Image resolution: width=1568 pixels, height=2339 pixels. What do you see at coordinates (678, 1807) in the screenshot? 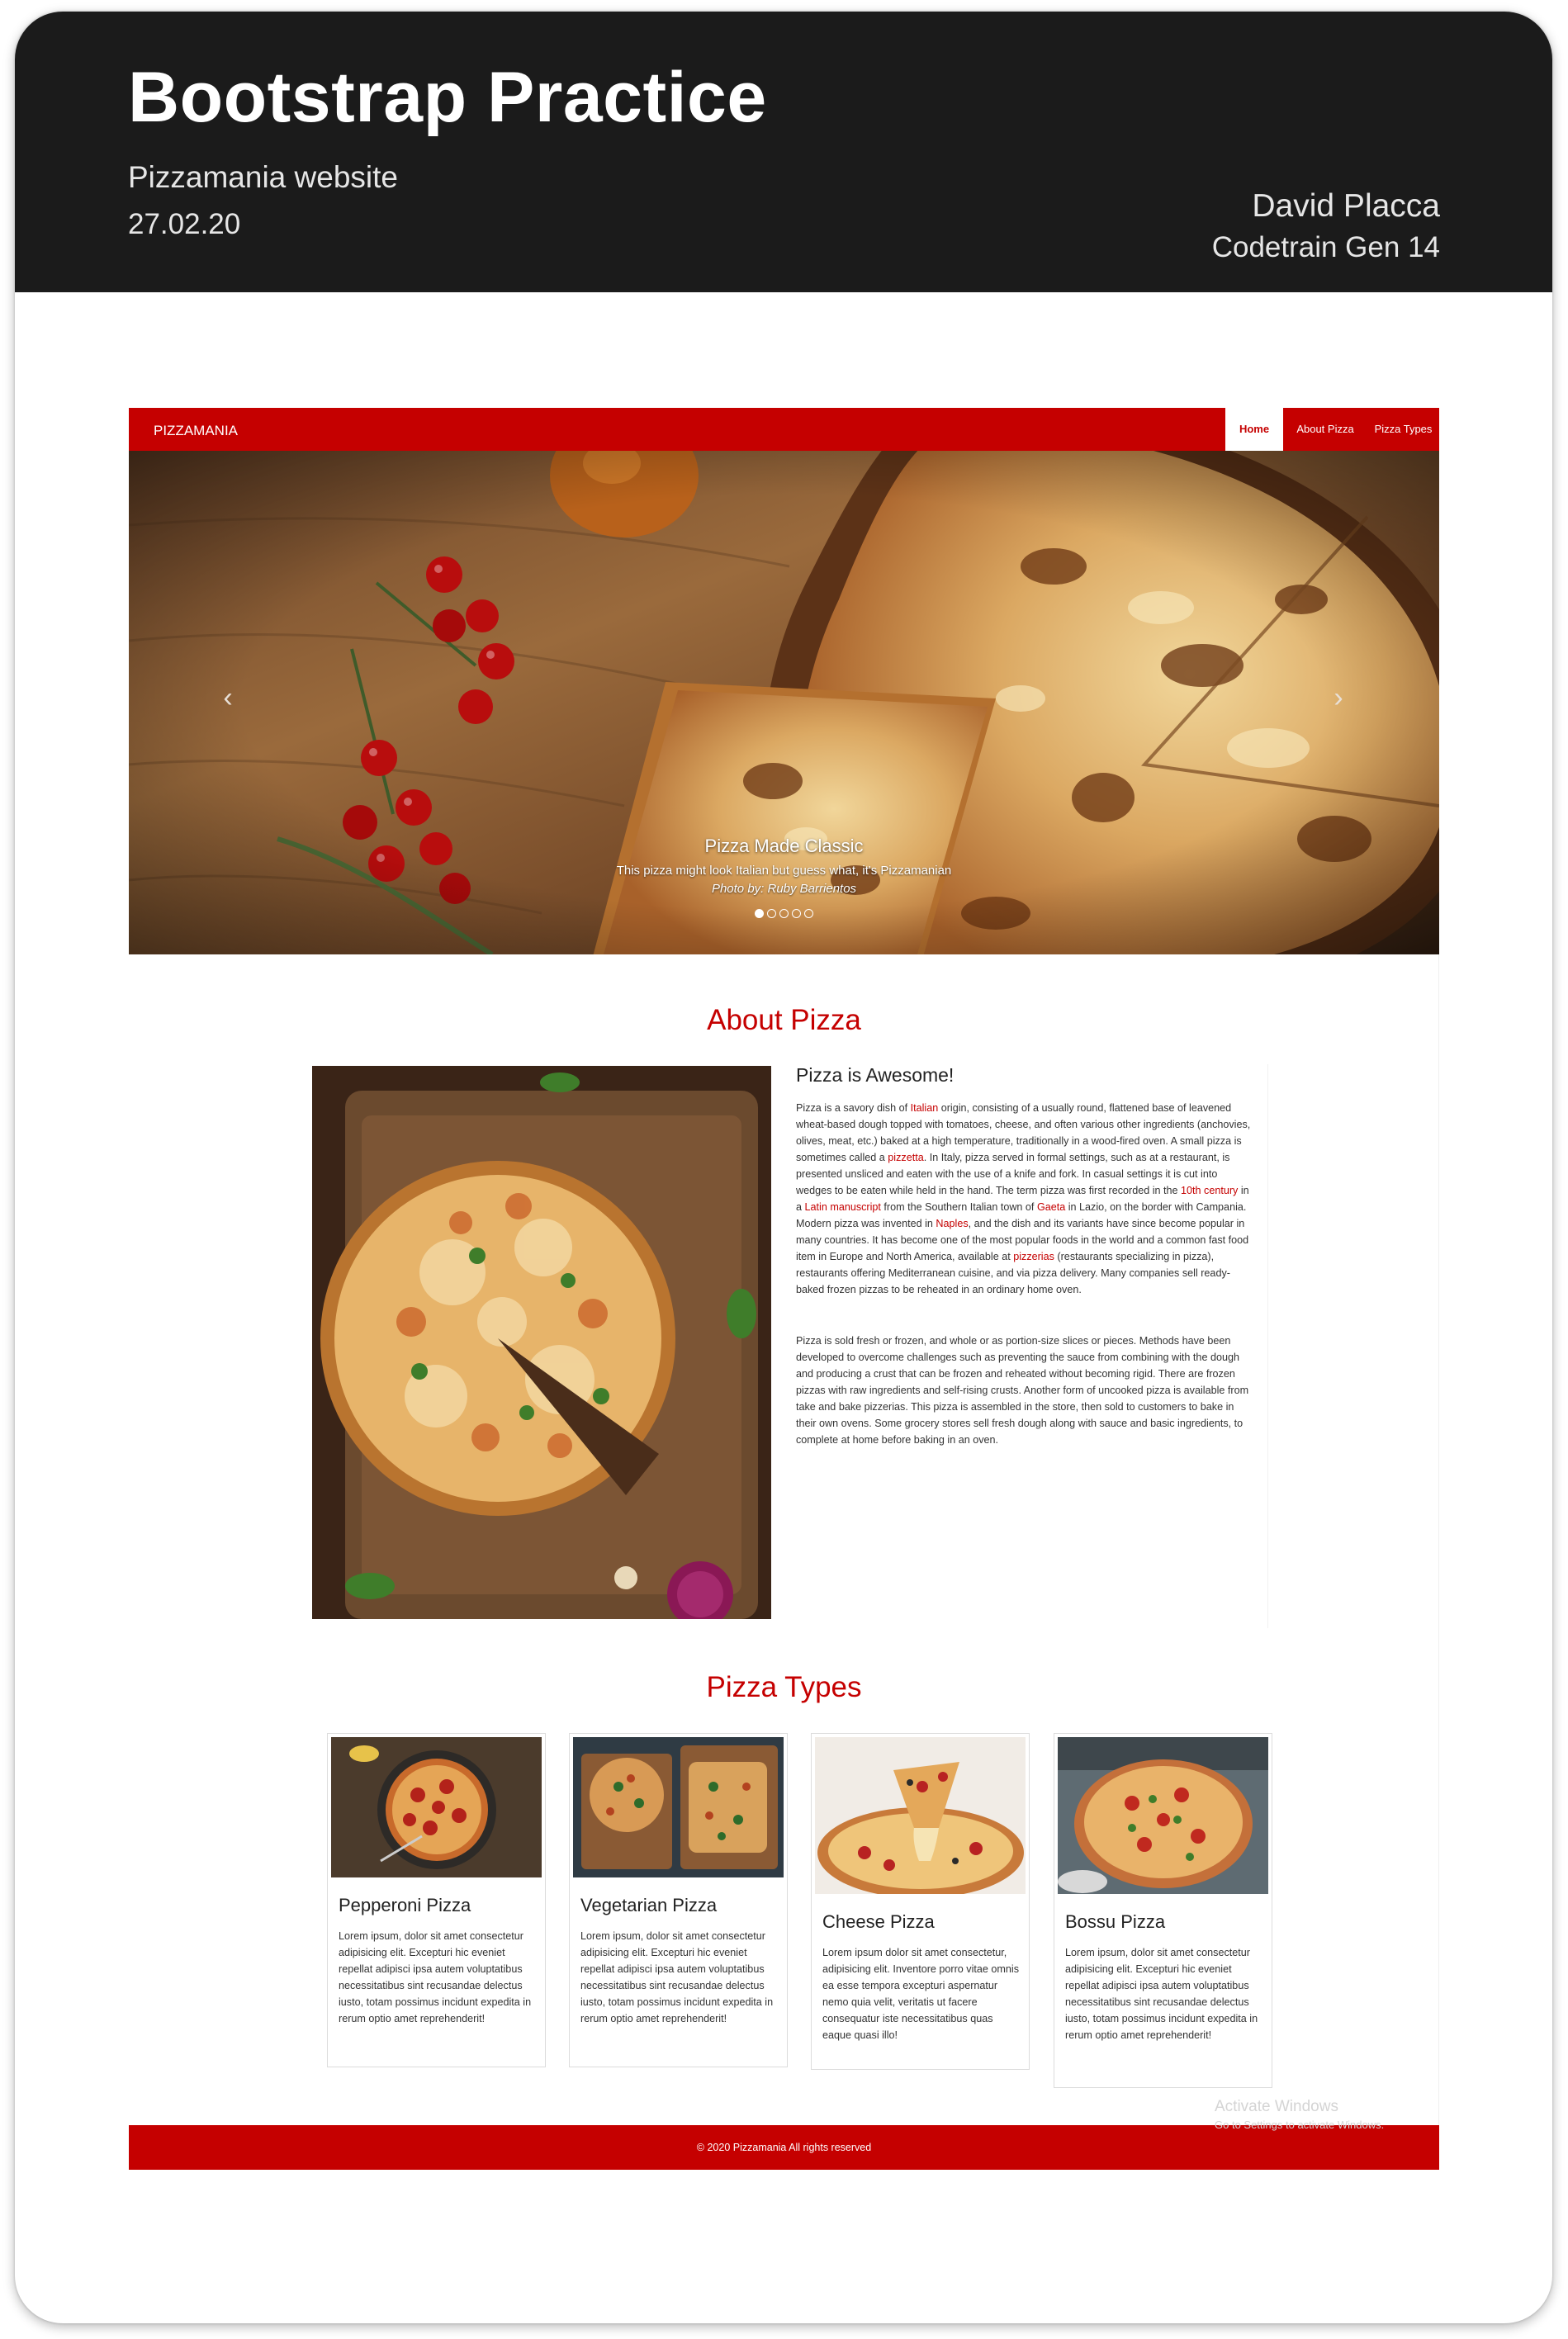
I see `vegetarian-pizza-image` at bounding box center [678, 1807].